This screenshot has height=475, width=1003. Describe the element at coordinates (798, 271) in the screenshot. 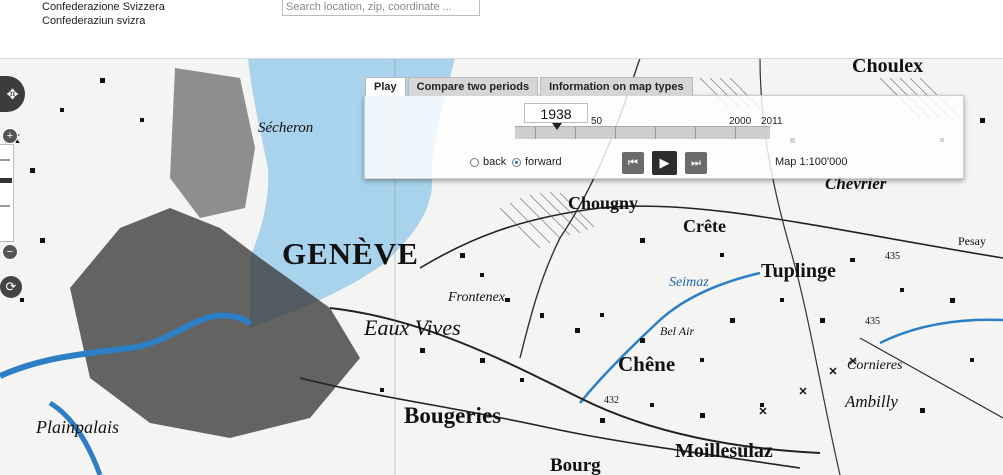

I see `map-label-tuplinge: Tuplinge` at that location.